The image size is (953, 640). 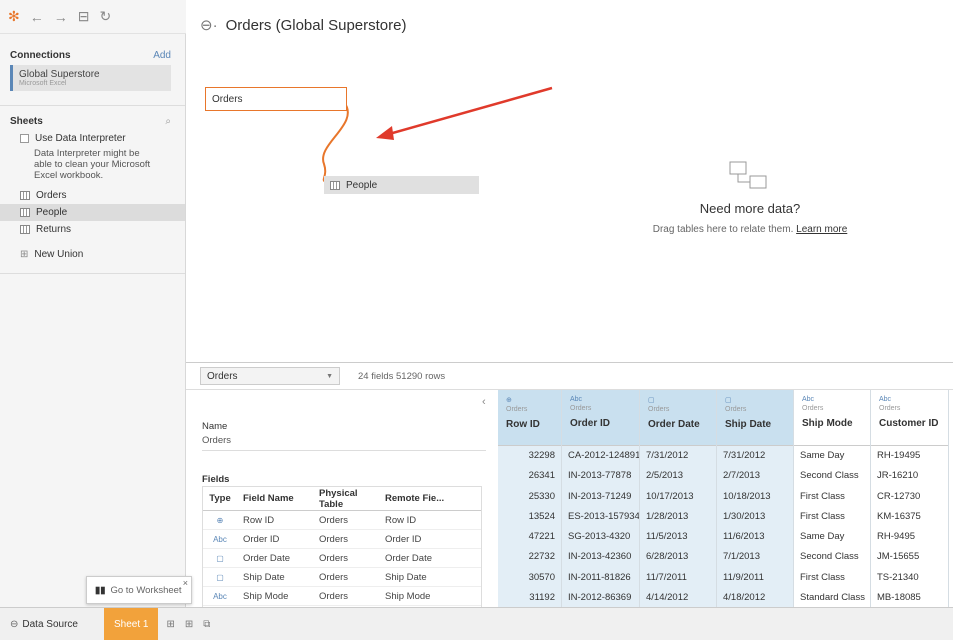 What do you see at coordinates (335, 142) in the screenshot?
I see `relationship-noodle` at bounding box center [335, 142].